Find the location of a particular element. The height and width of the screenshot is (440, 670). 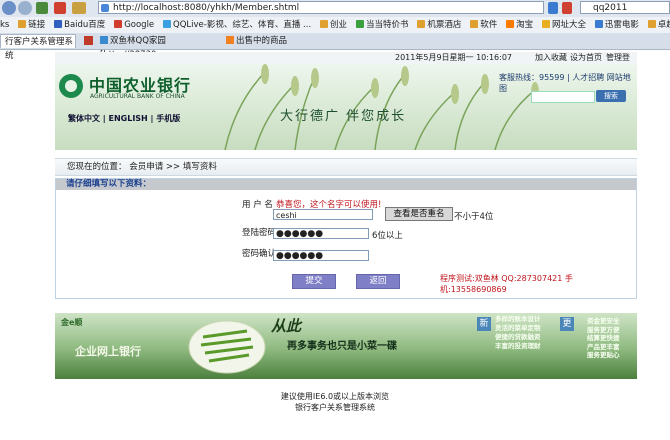

qqlive-icon is located at coordinates (167, 24).